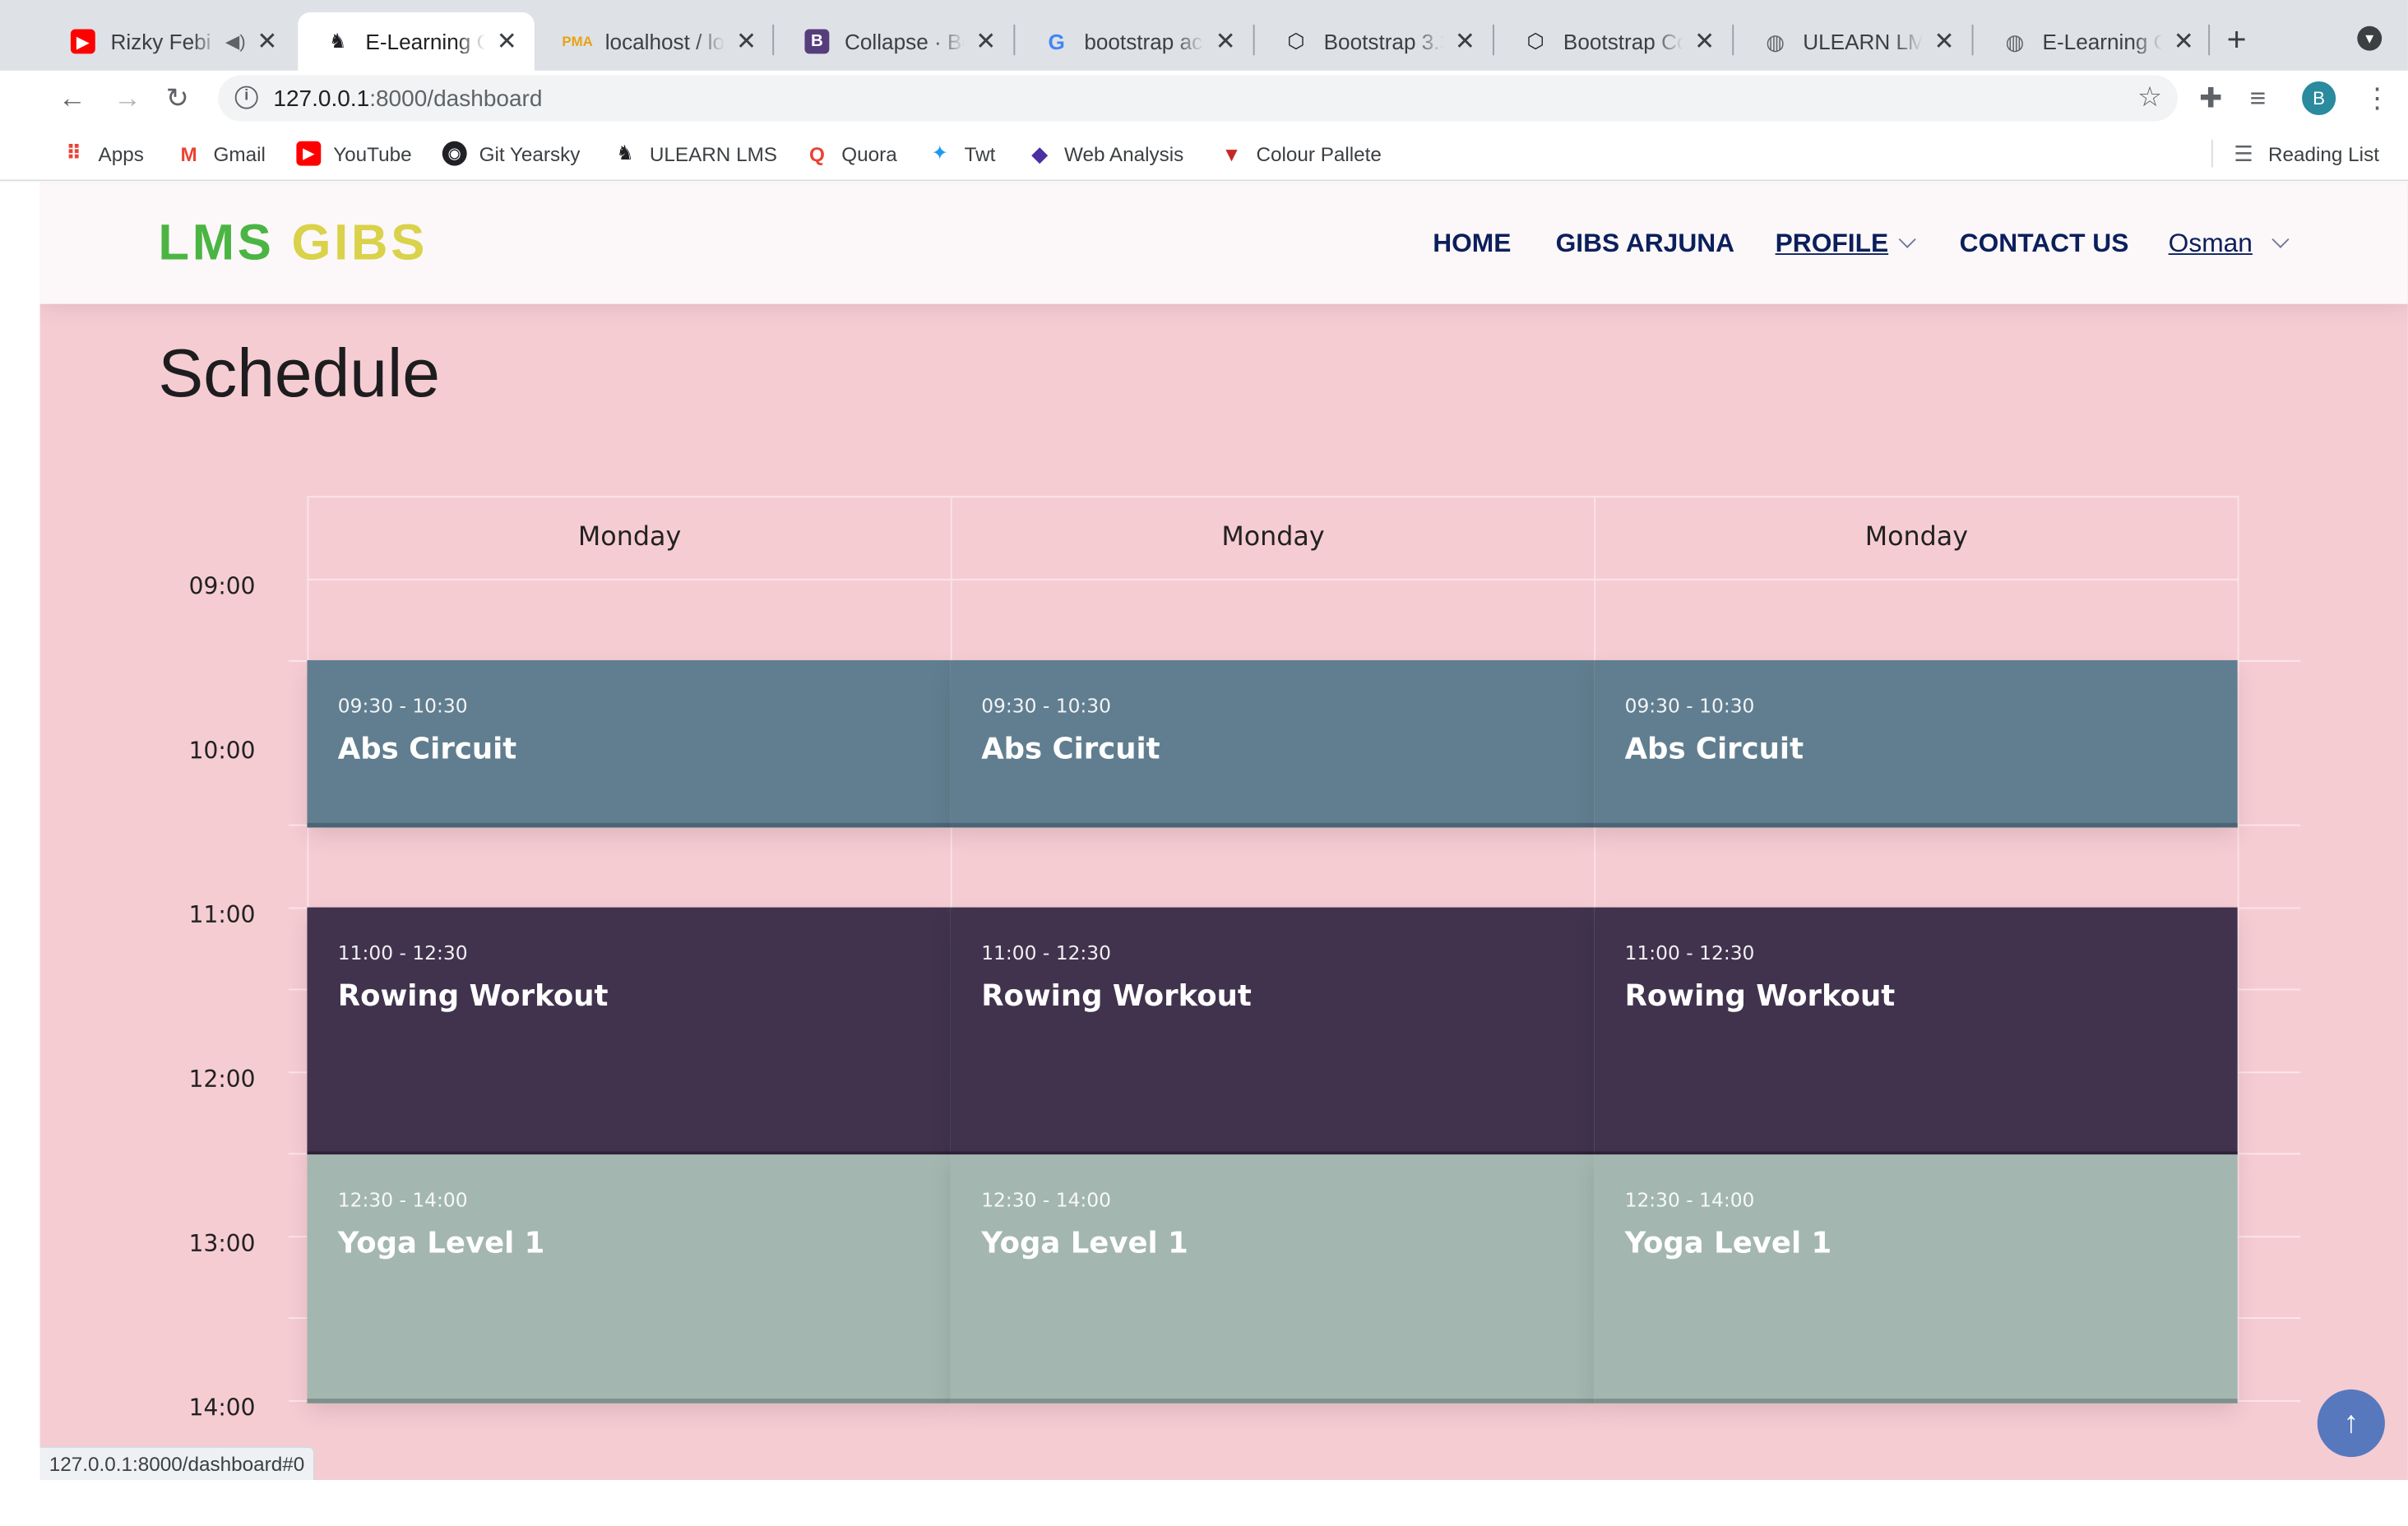 The width and height of the screenshot is (2408, 1526). Describe the element at coordinates (1223, 1502) in the screenshot. I see `page-bottom-area` at that location.